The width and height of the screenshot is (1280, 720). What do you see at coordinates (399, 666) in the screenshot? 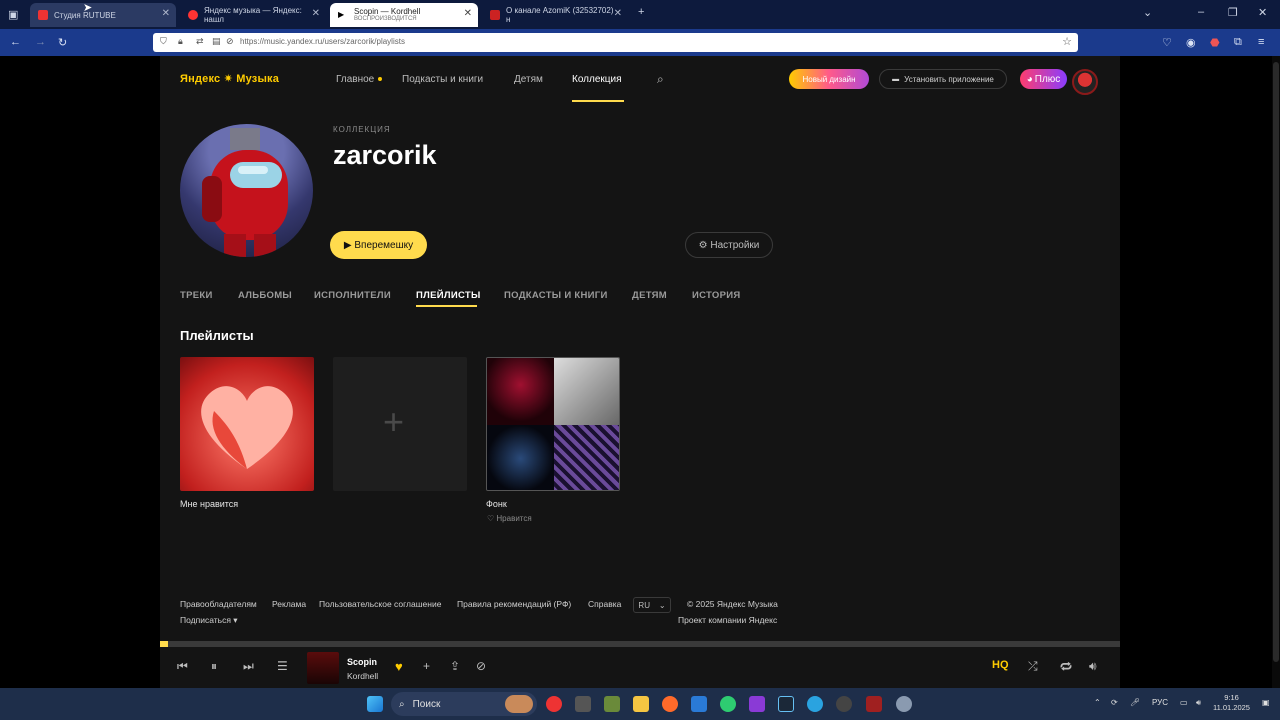
I see `like-heart-icon: ♥` at bounding box center [399, 666].